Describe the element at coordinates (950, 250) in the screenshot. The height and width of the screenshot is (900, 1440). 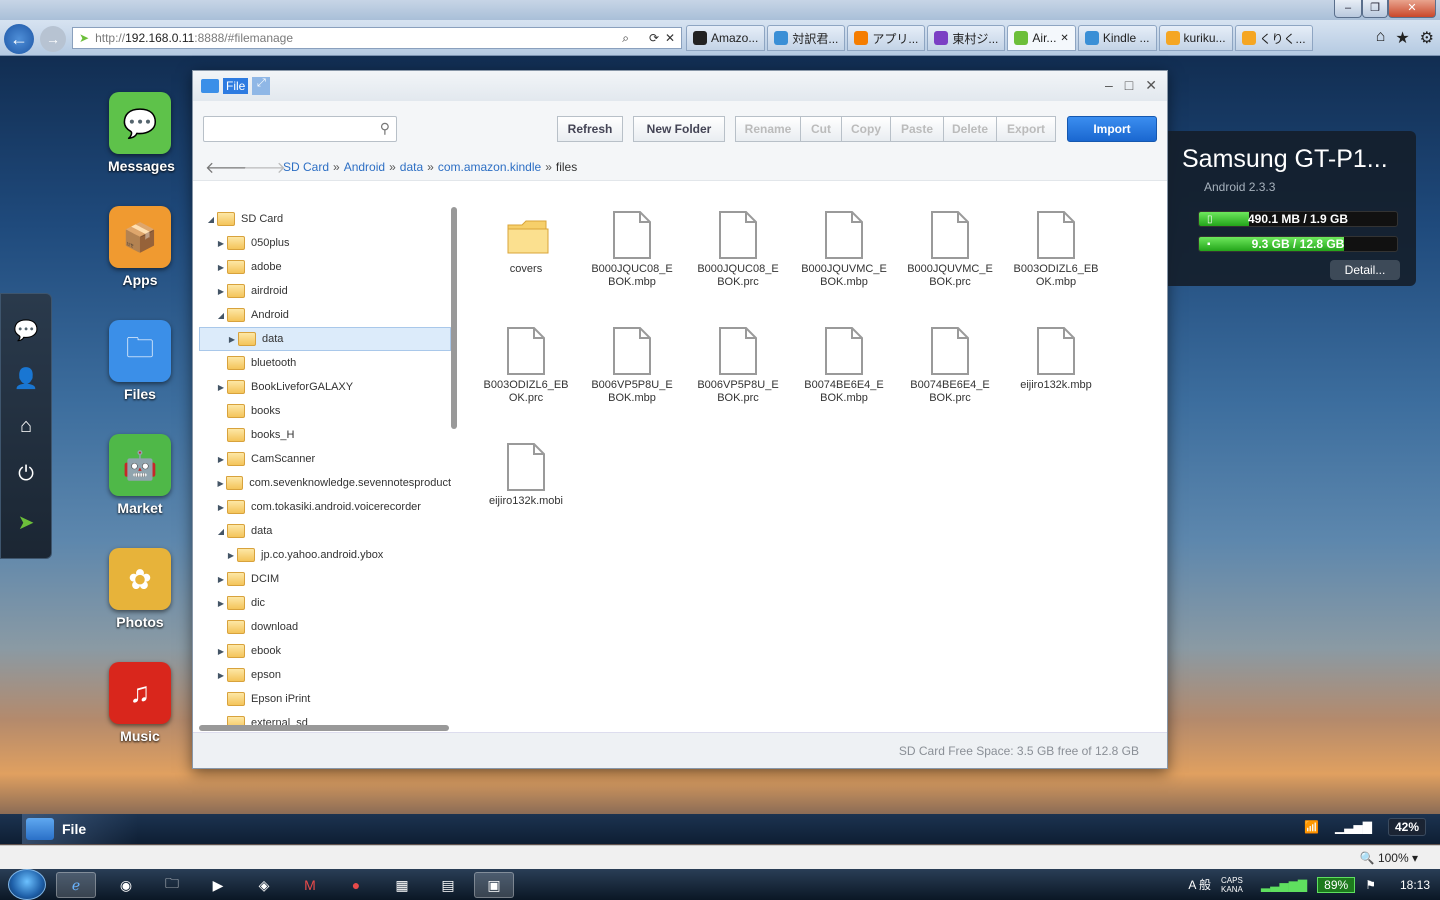
I see `file-item: B000JQUVMC_EBOK.prc` at that location.